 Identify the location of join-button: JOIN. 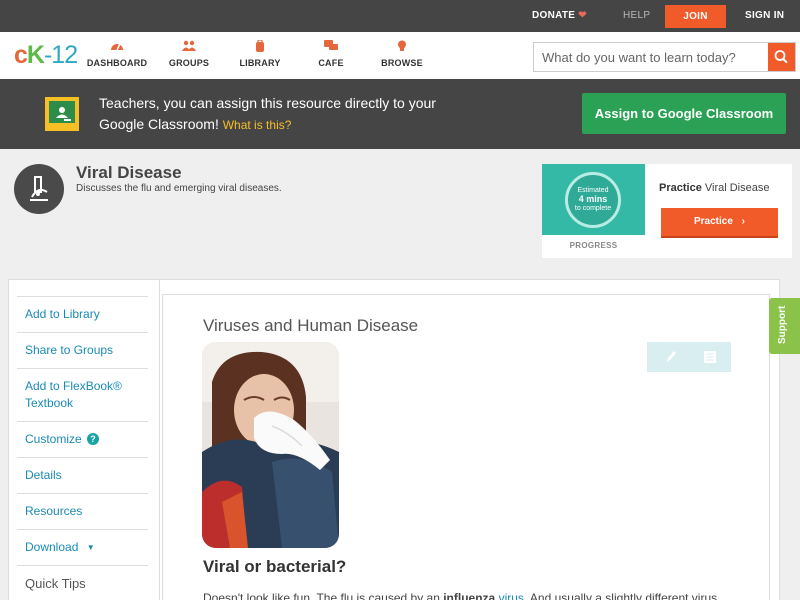
(695, 16).